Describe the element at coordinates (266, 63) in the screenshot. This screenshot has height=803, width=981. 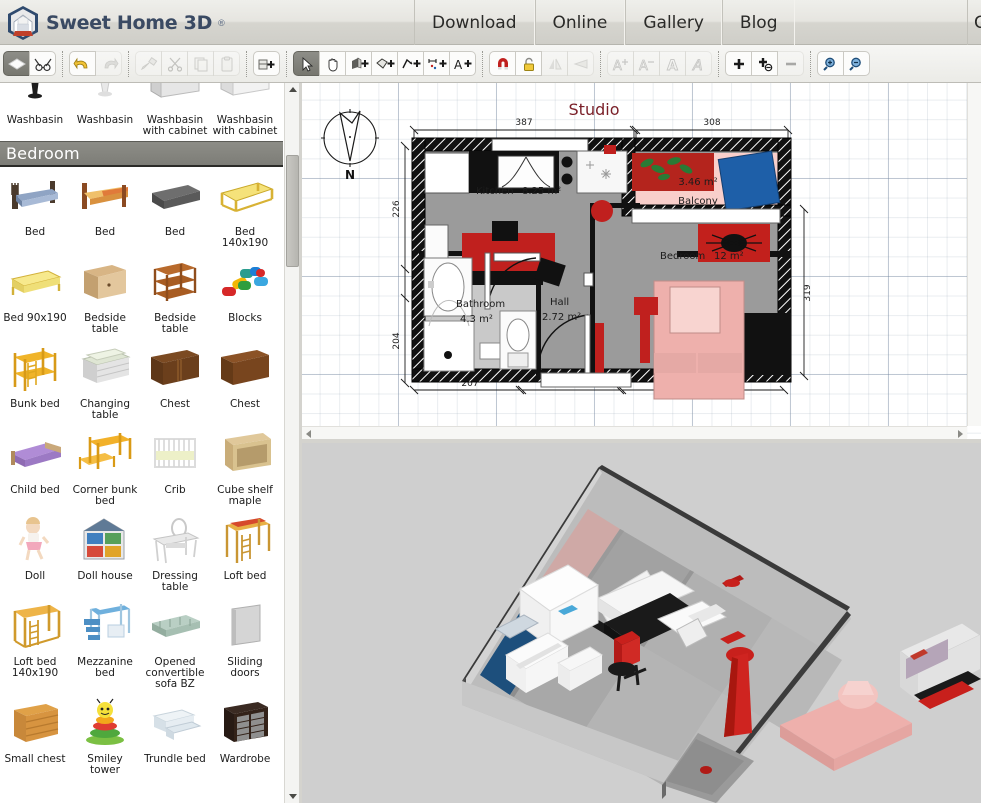
I see `add-furniture-button` at that location.